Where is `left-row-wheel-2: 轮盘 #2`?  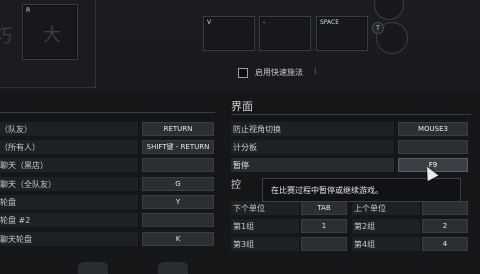 left-row-wheel-2: 轮盘 #2 is located at coordinates (69, 220).